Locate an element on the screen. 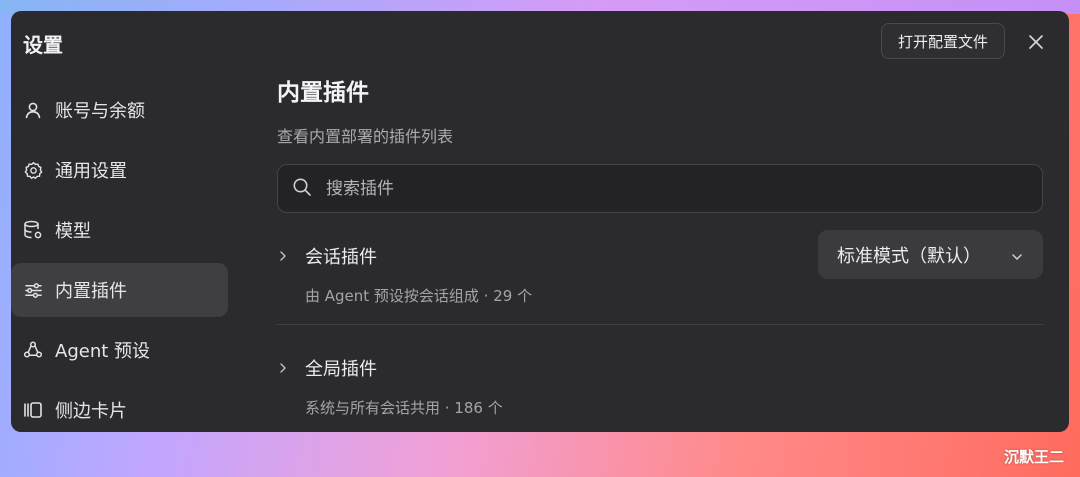 The image size is (1080, 477). sidebar-item-label: 模型 is located at coordinates (73, 231).